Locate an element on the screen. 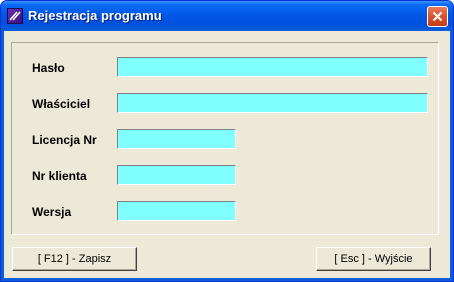  owner-field is located at coordinates (272, 103).